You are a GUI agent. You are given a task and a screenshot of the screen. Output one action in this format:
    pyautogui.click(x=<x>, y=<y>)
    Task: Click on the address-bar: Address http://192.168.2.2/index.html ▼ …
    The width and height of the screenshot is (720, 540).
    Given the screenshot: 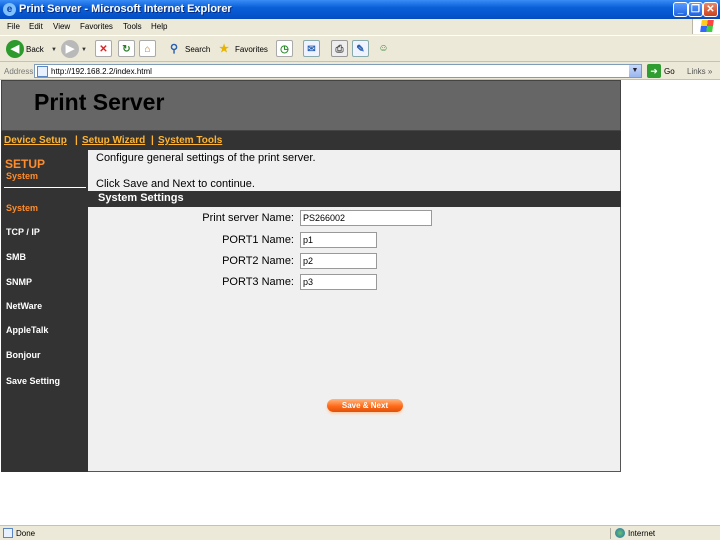 What is the action you would take?
    pyautogui.click(x=360, y=71)
    